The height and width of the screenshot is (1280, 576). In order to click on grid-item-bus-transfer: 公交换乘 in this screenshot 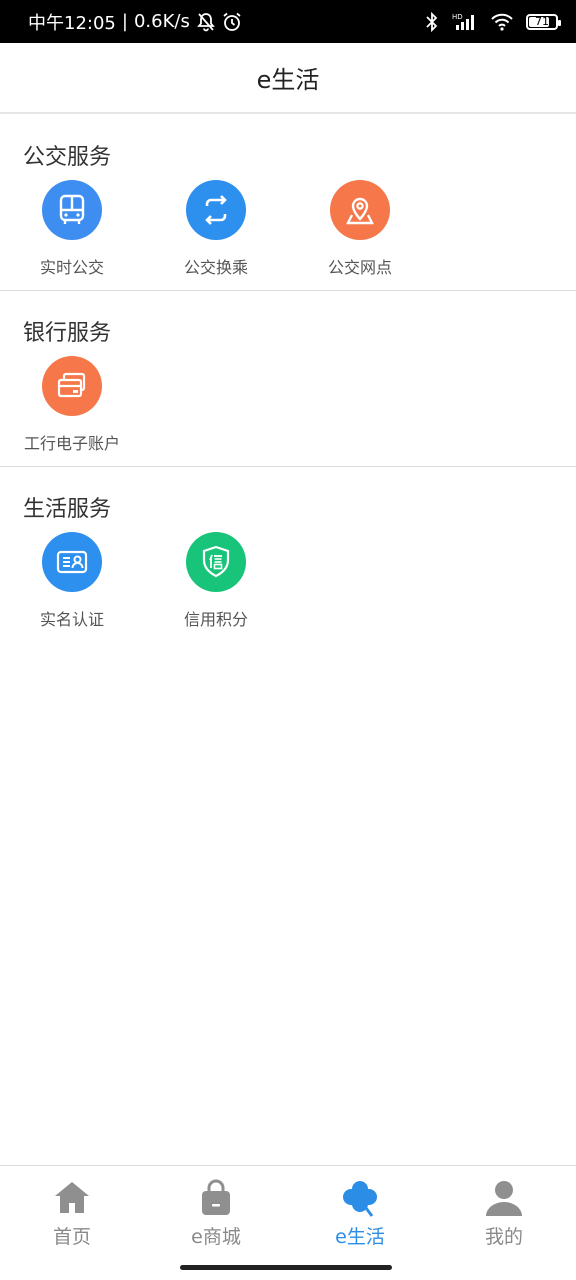, I will do `click(216, 229)`.